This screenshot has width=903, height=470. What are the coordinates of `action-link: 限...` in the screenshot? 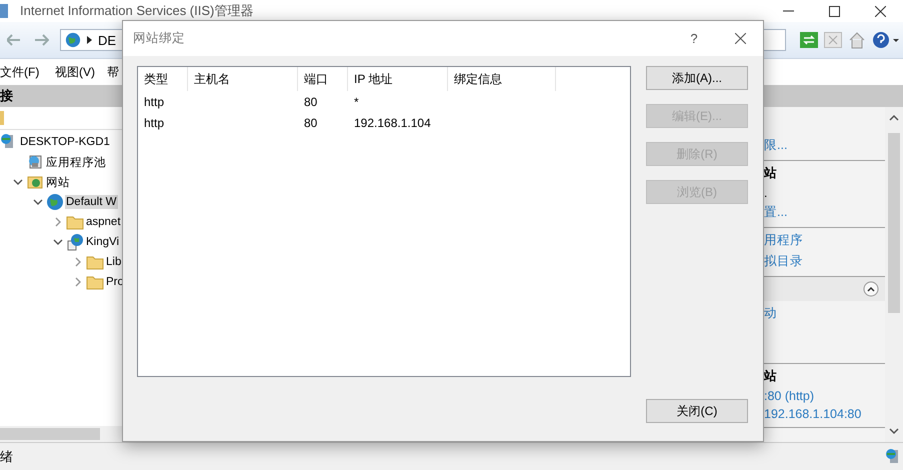 It's located at (824, 145).